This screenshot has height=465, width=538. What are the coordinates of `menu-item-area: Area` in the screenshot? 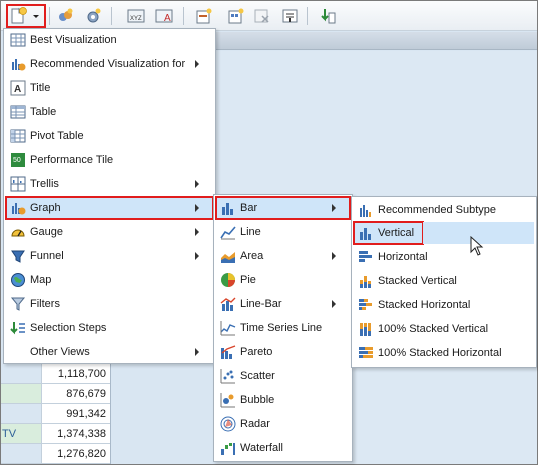 It's located at (283, 256).